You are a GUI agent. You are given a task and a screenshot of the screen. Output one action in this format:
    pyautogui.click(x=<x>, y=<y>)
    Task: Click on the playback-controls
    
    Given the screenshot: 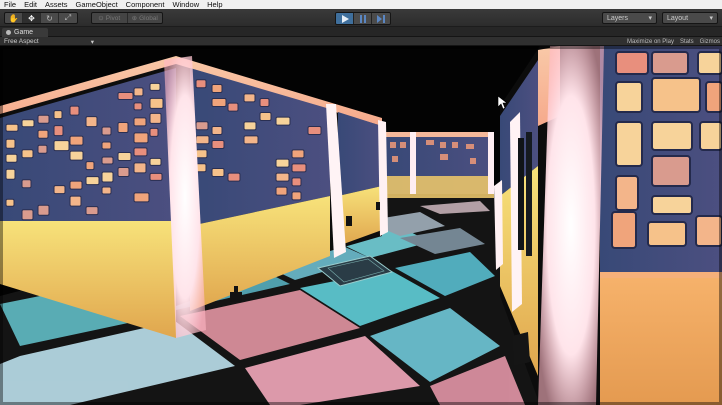 What is the action you would take?
    pyautogui.click(x=363, y=18)
    